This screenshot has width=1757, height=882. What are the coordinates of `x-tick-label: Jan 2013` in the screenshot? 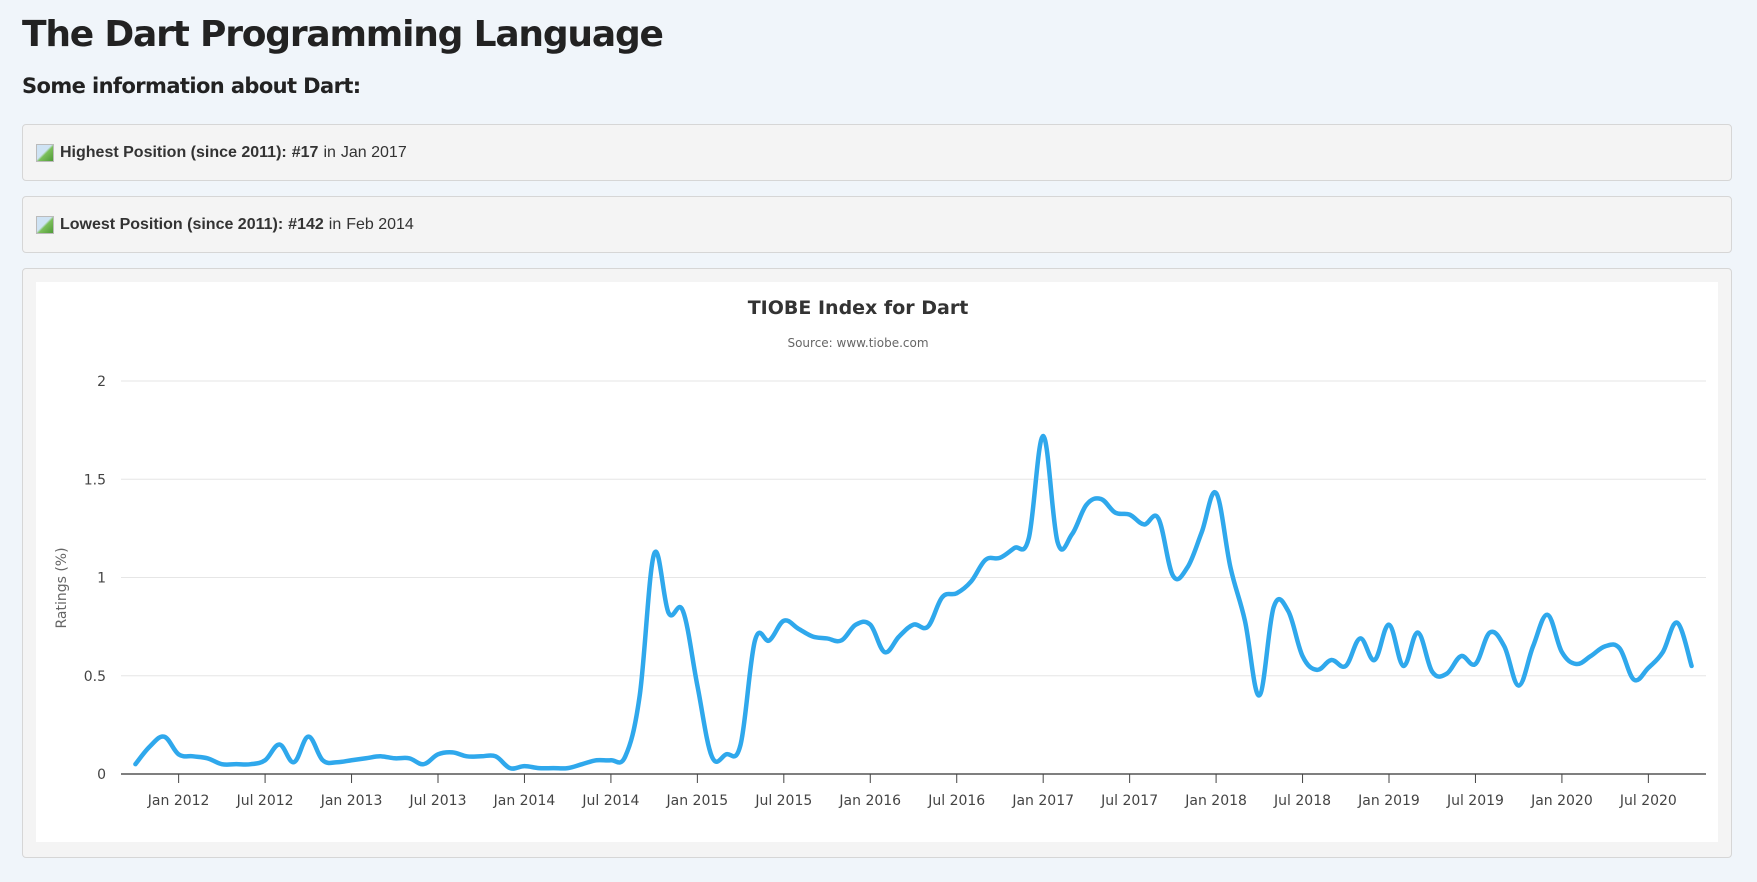 It's located at (351, 801).